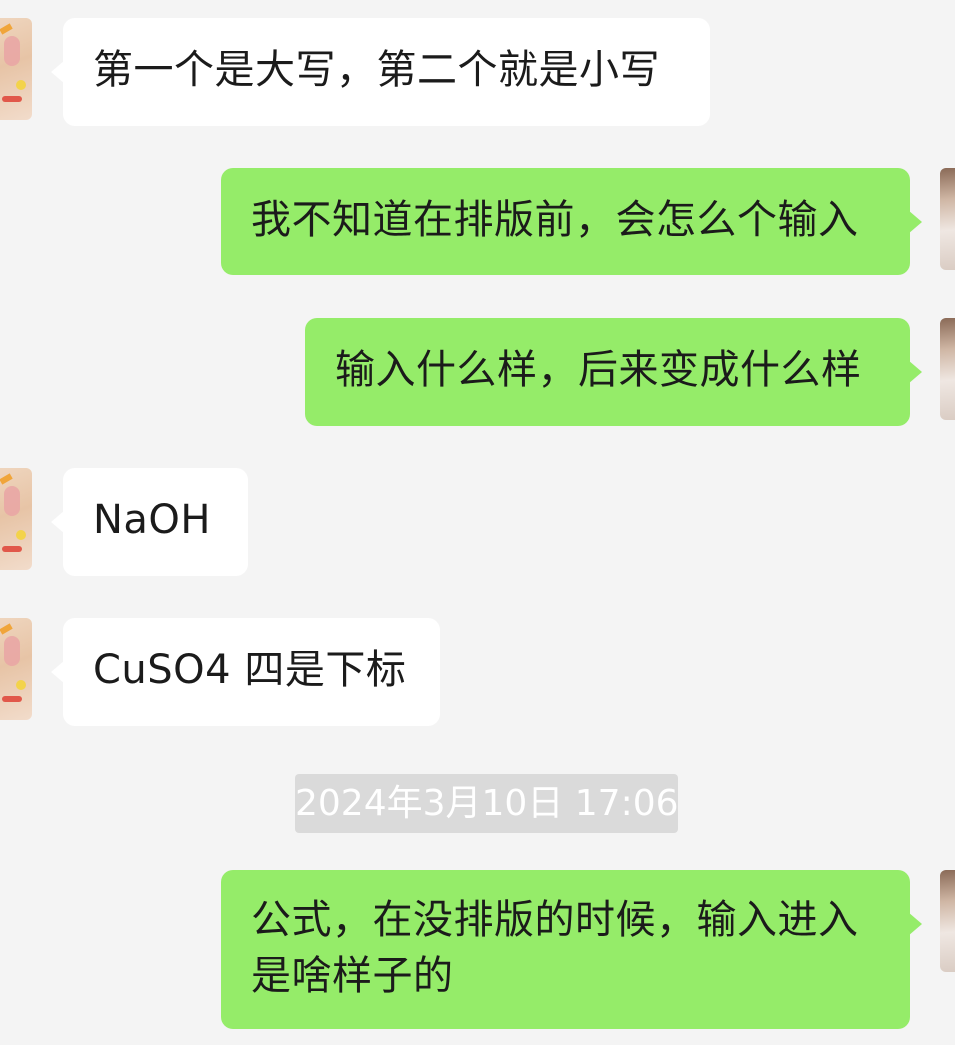 The image size is (955, 1045). Describe the element at coordinates (571, 949) in the screenshot. I see `message-bubble-outgoing: 公式，在没排版的时候，输入进入 是啥样子的` at that location.